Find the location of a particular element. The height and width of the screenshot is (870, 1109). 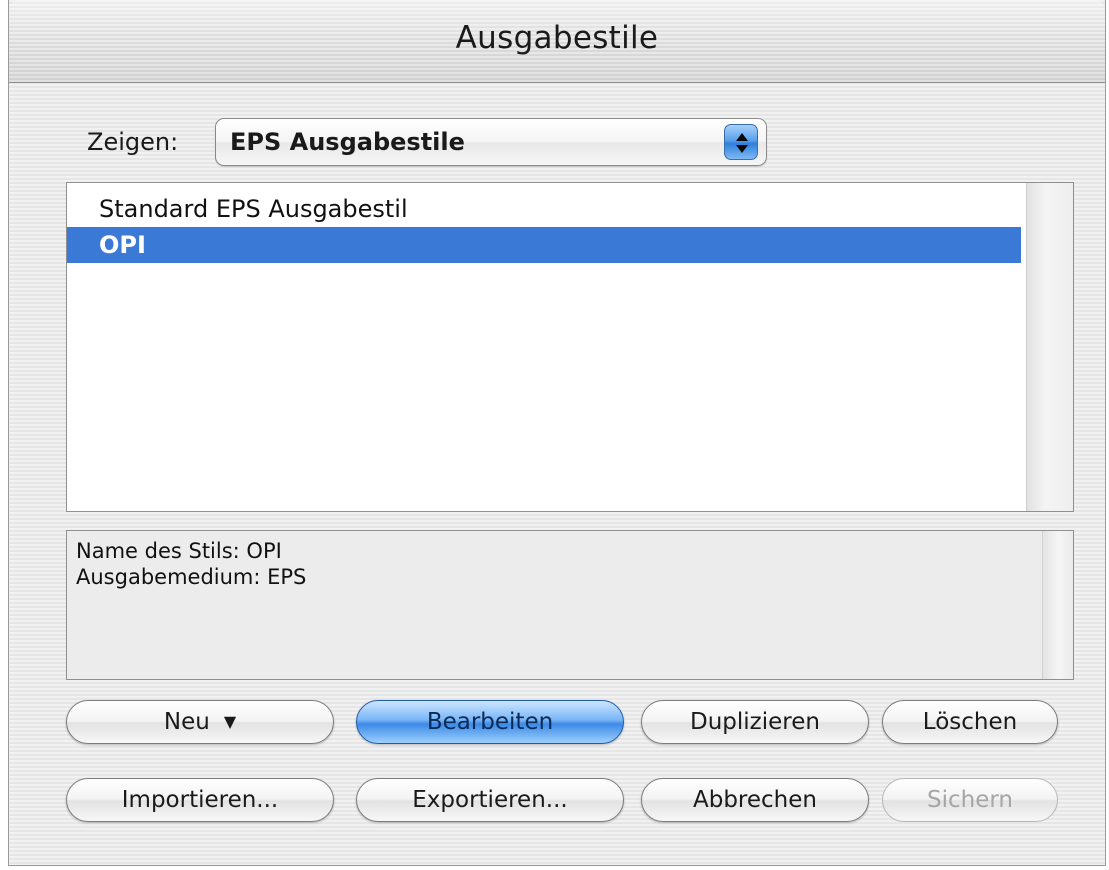

duplicate-button: Duplizieren is located at coordinates (755, 722).